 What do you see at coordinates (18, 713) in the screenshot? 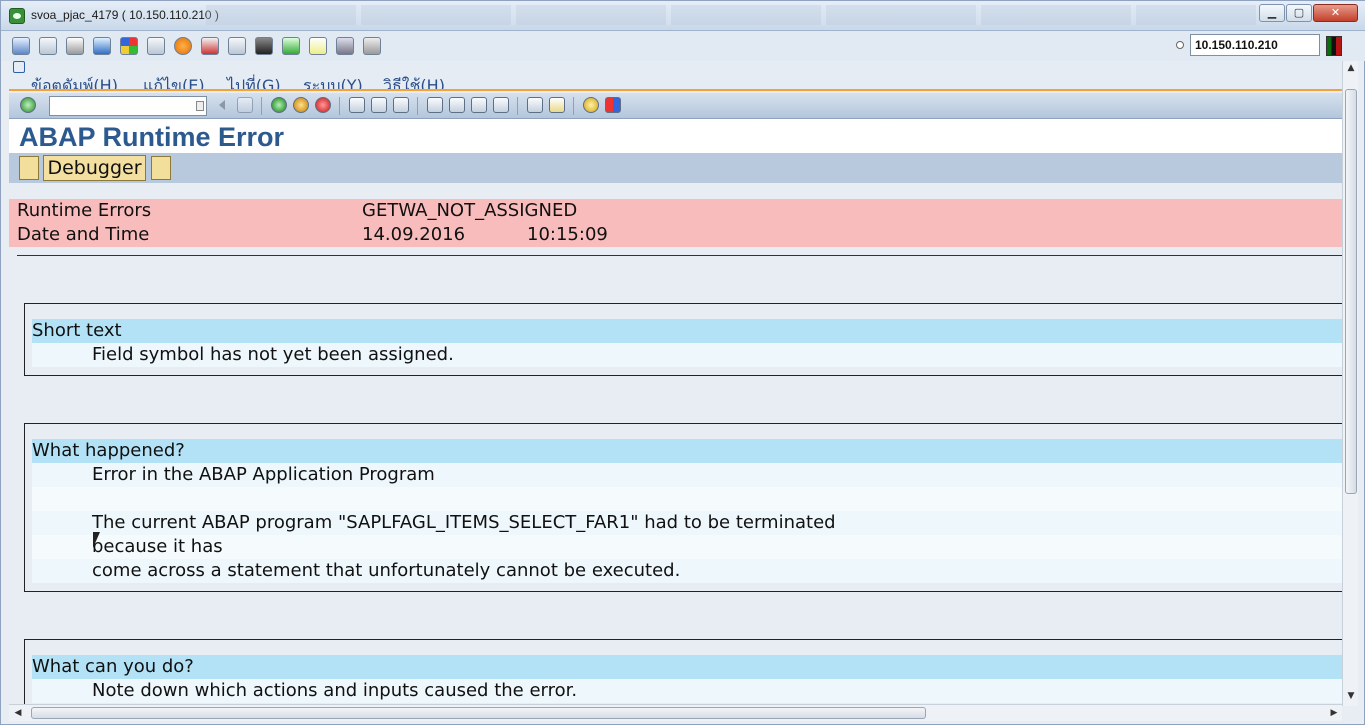
I see `scroll-left-icon: ◀` at bounding box center [18, 713].